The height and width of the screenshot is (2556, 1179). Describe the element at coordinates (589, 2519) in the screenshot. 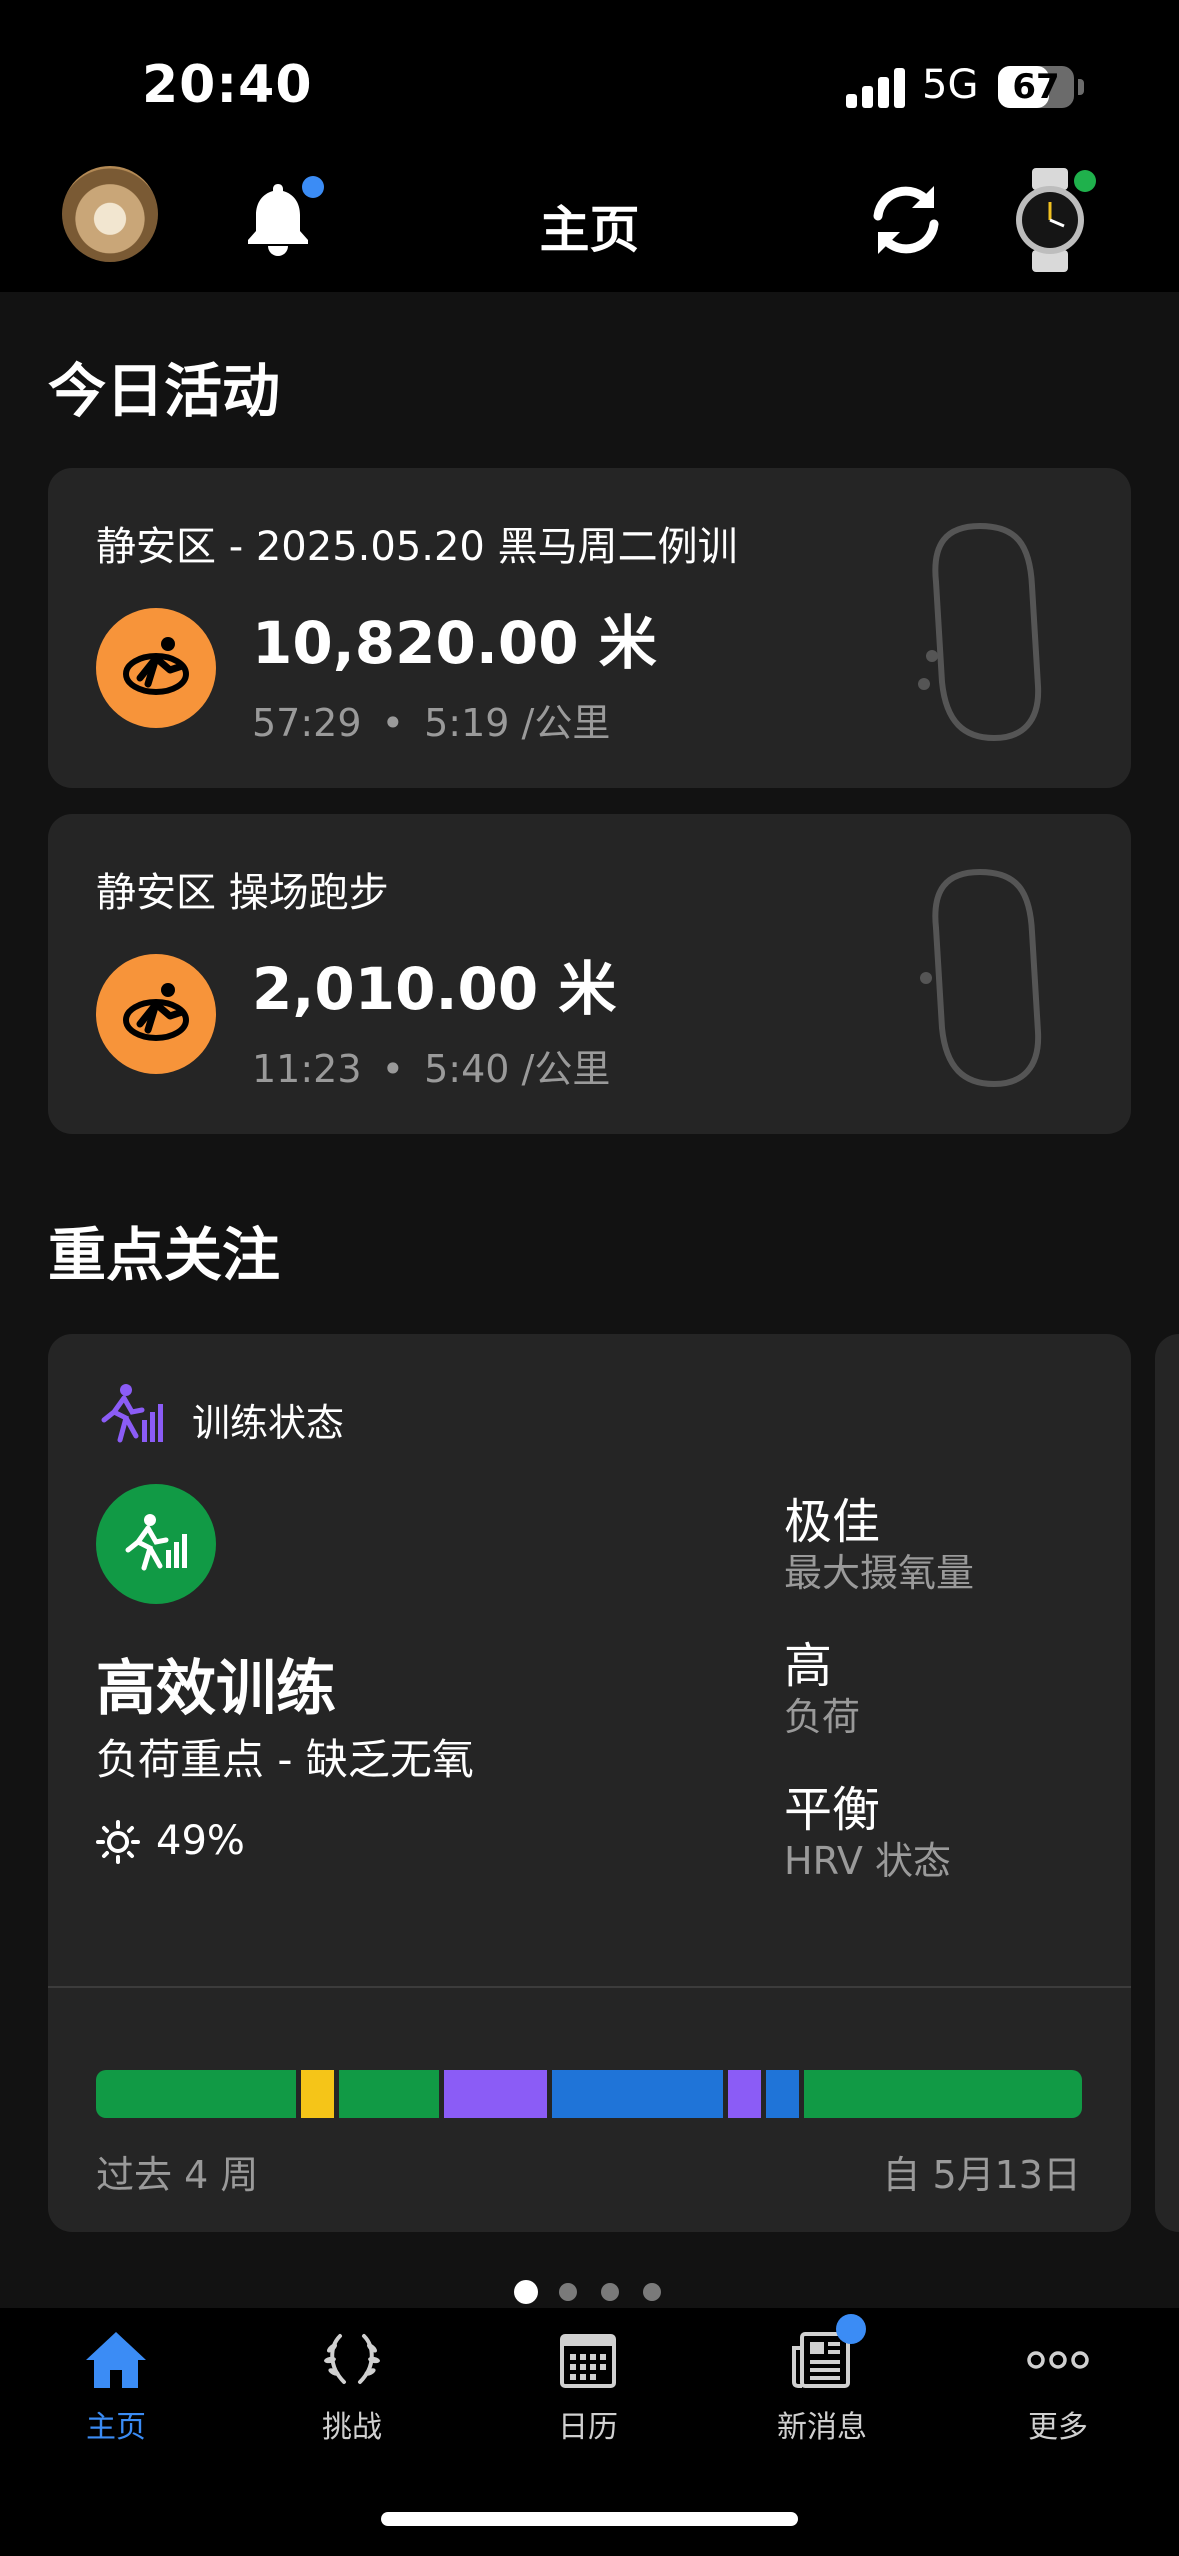

I see `home-indicator` at that location.